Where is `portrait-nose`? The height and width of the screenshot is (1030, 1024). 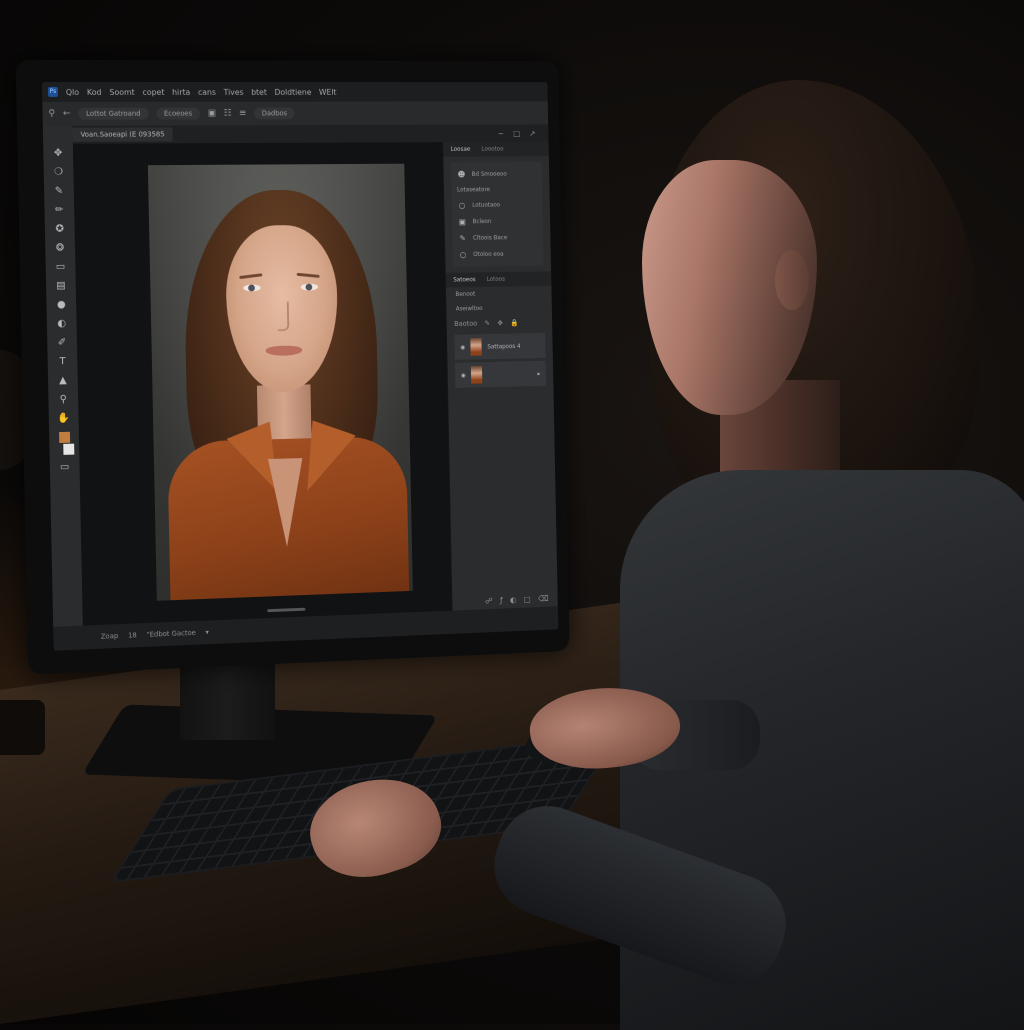 portrait-nose is located at coordinates (283, 316).